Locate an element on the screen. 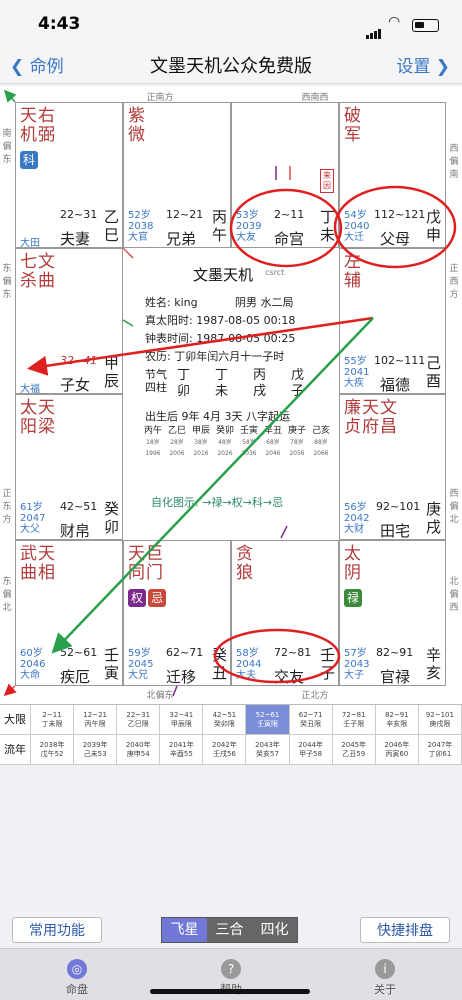 Image resolution: width=462 pixels, height=1000 pixels. page-title: 文墨天机公众免费版 is located at coordinates (231, 66).